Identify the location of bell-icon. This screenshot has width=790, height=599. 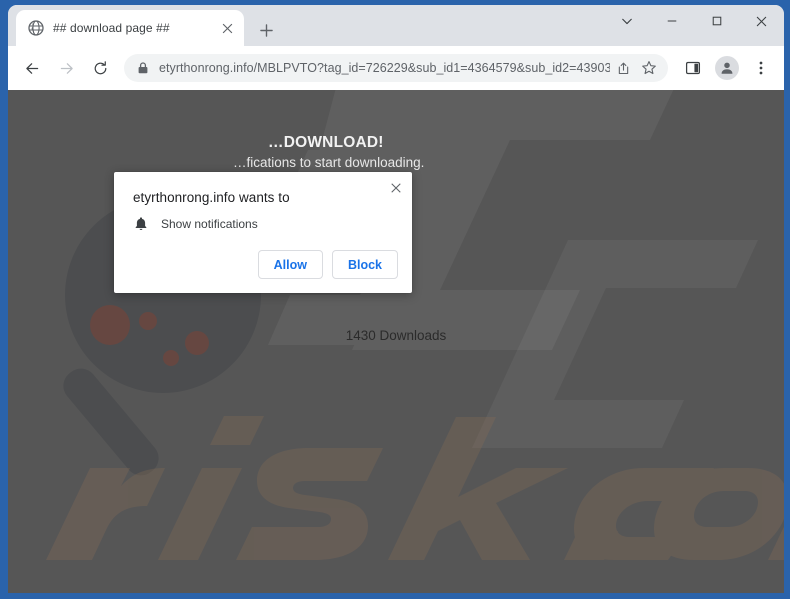
(141, 224).